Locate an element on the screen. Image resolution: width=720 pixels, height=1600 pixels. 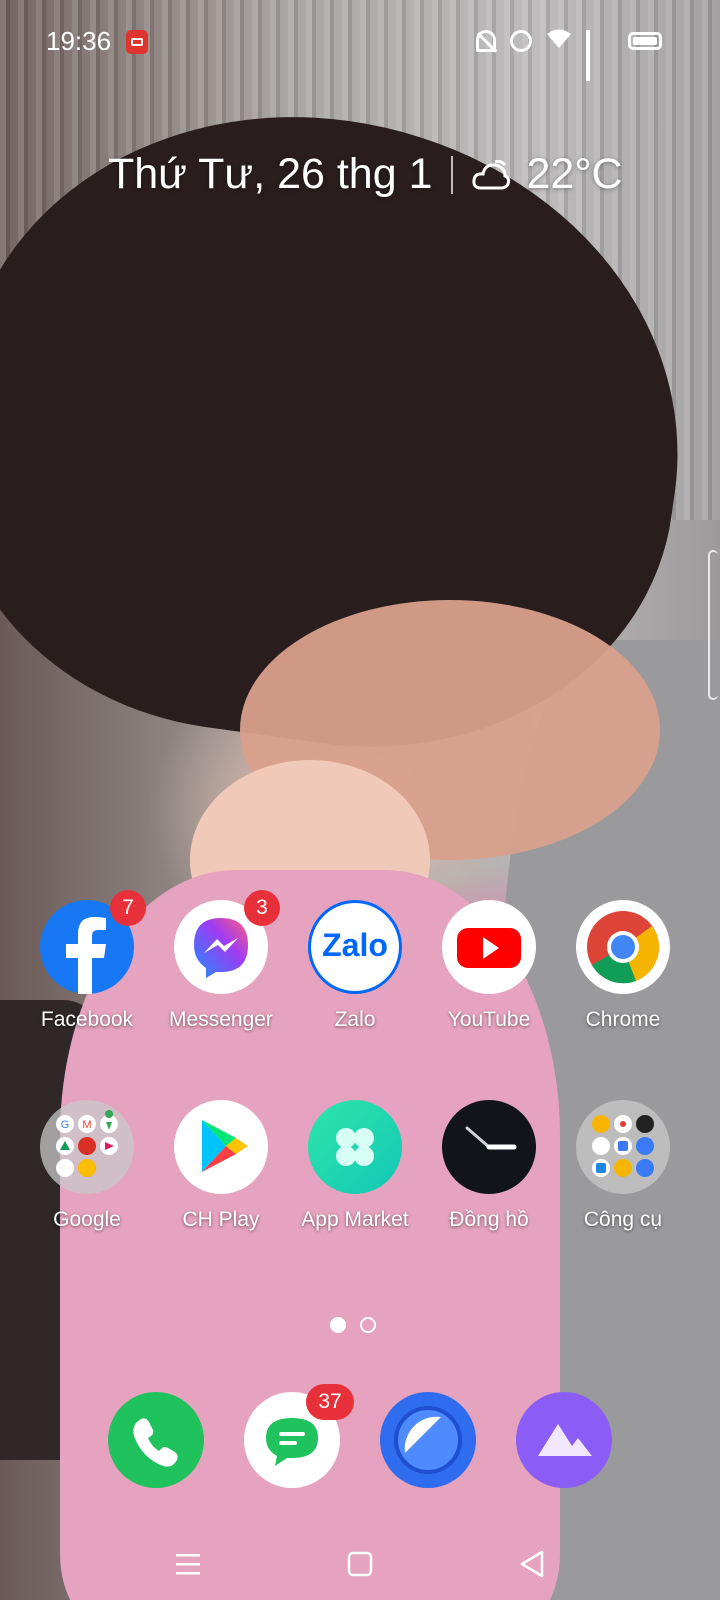
svg-text: M is located at coordinates (86, 1125).